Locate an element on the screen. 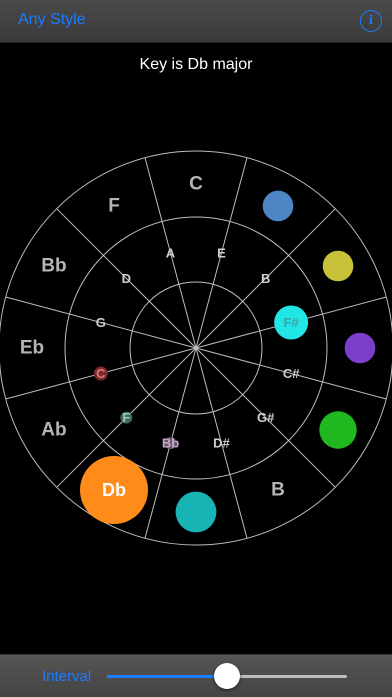  outer-note-label: B is located at coordinates (278, 490).